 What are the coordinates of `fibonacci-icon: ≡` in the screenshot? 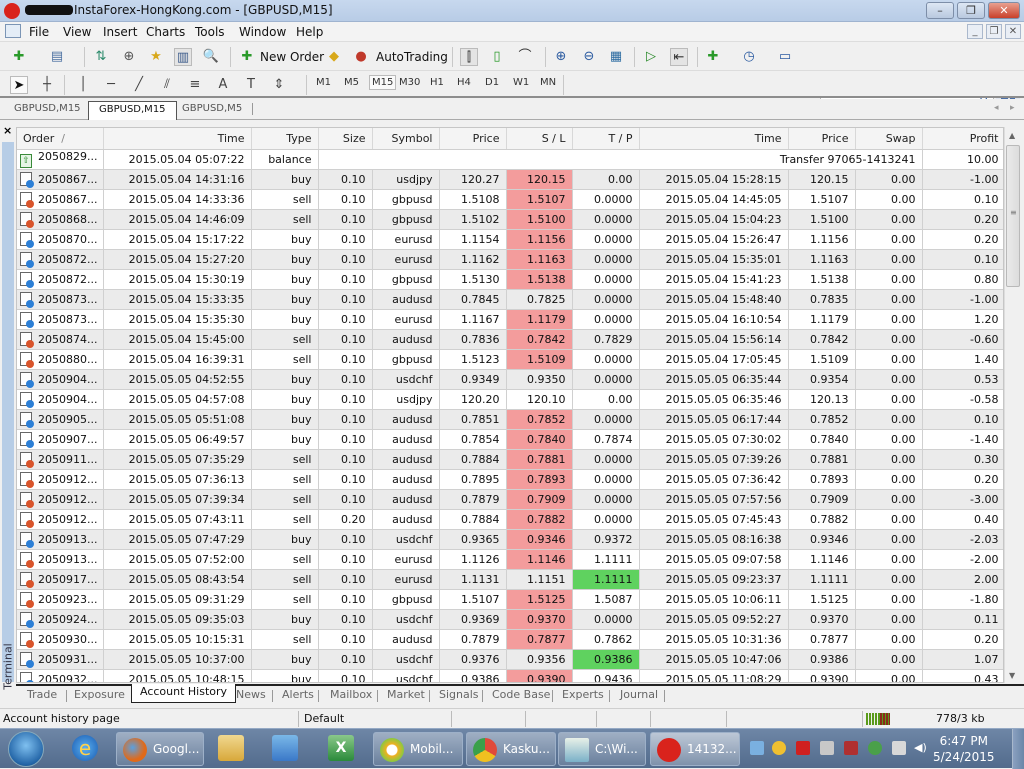 It's located at (195, 85).